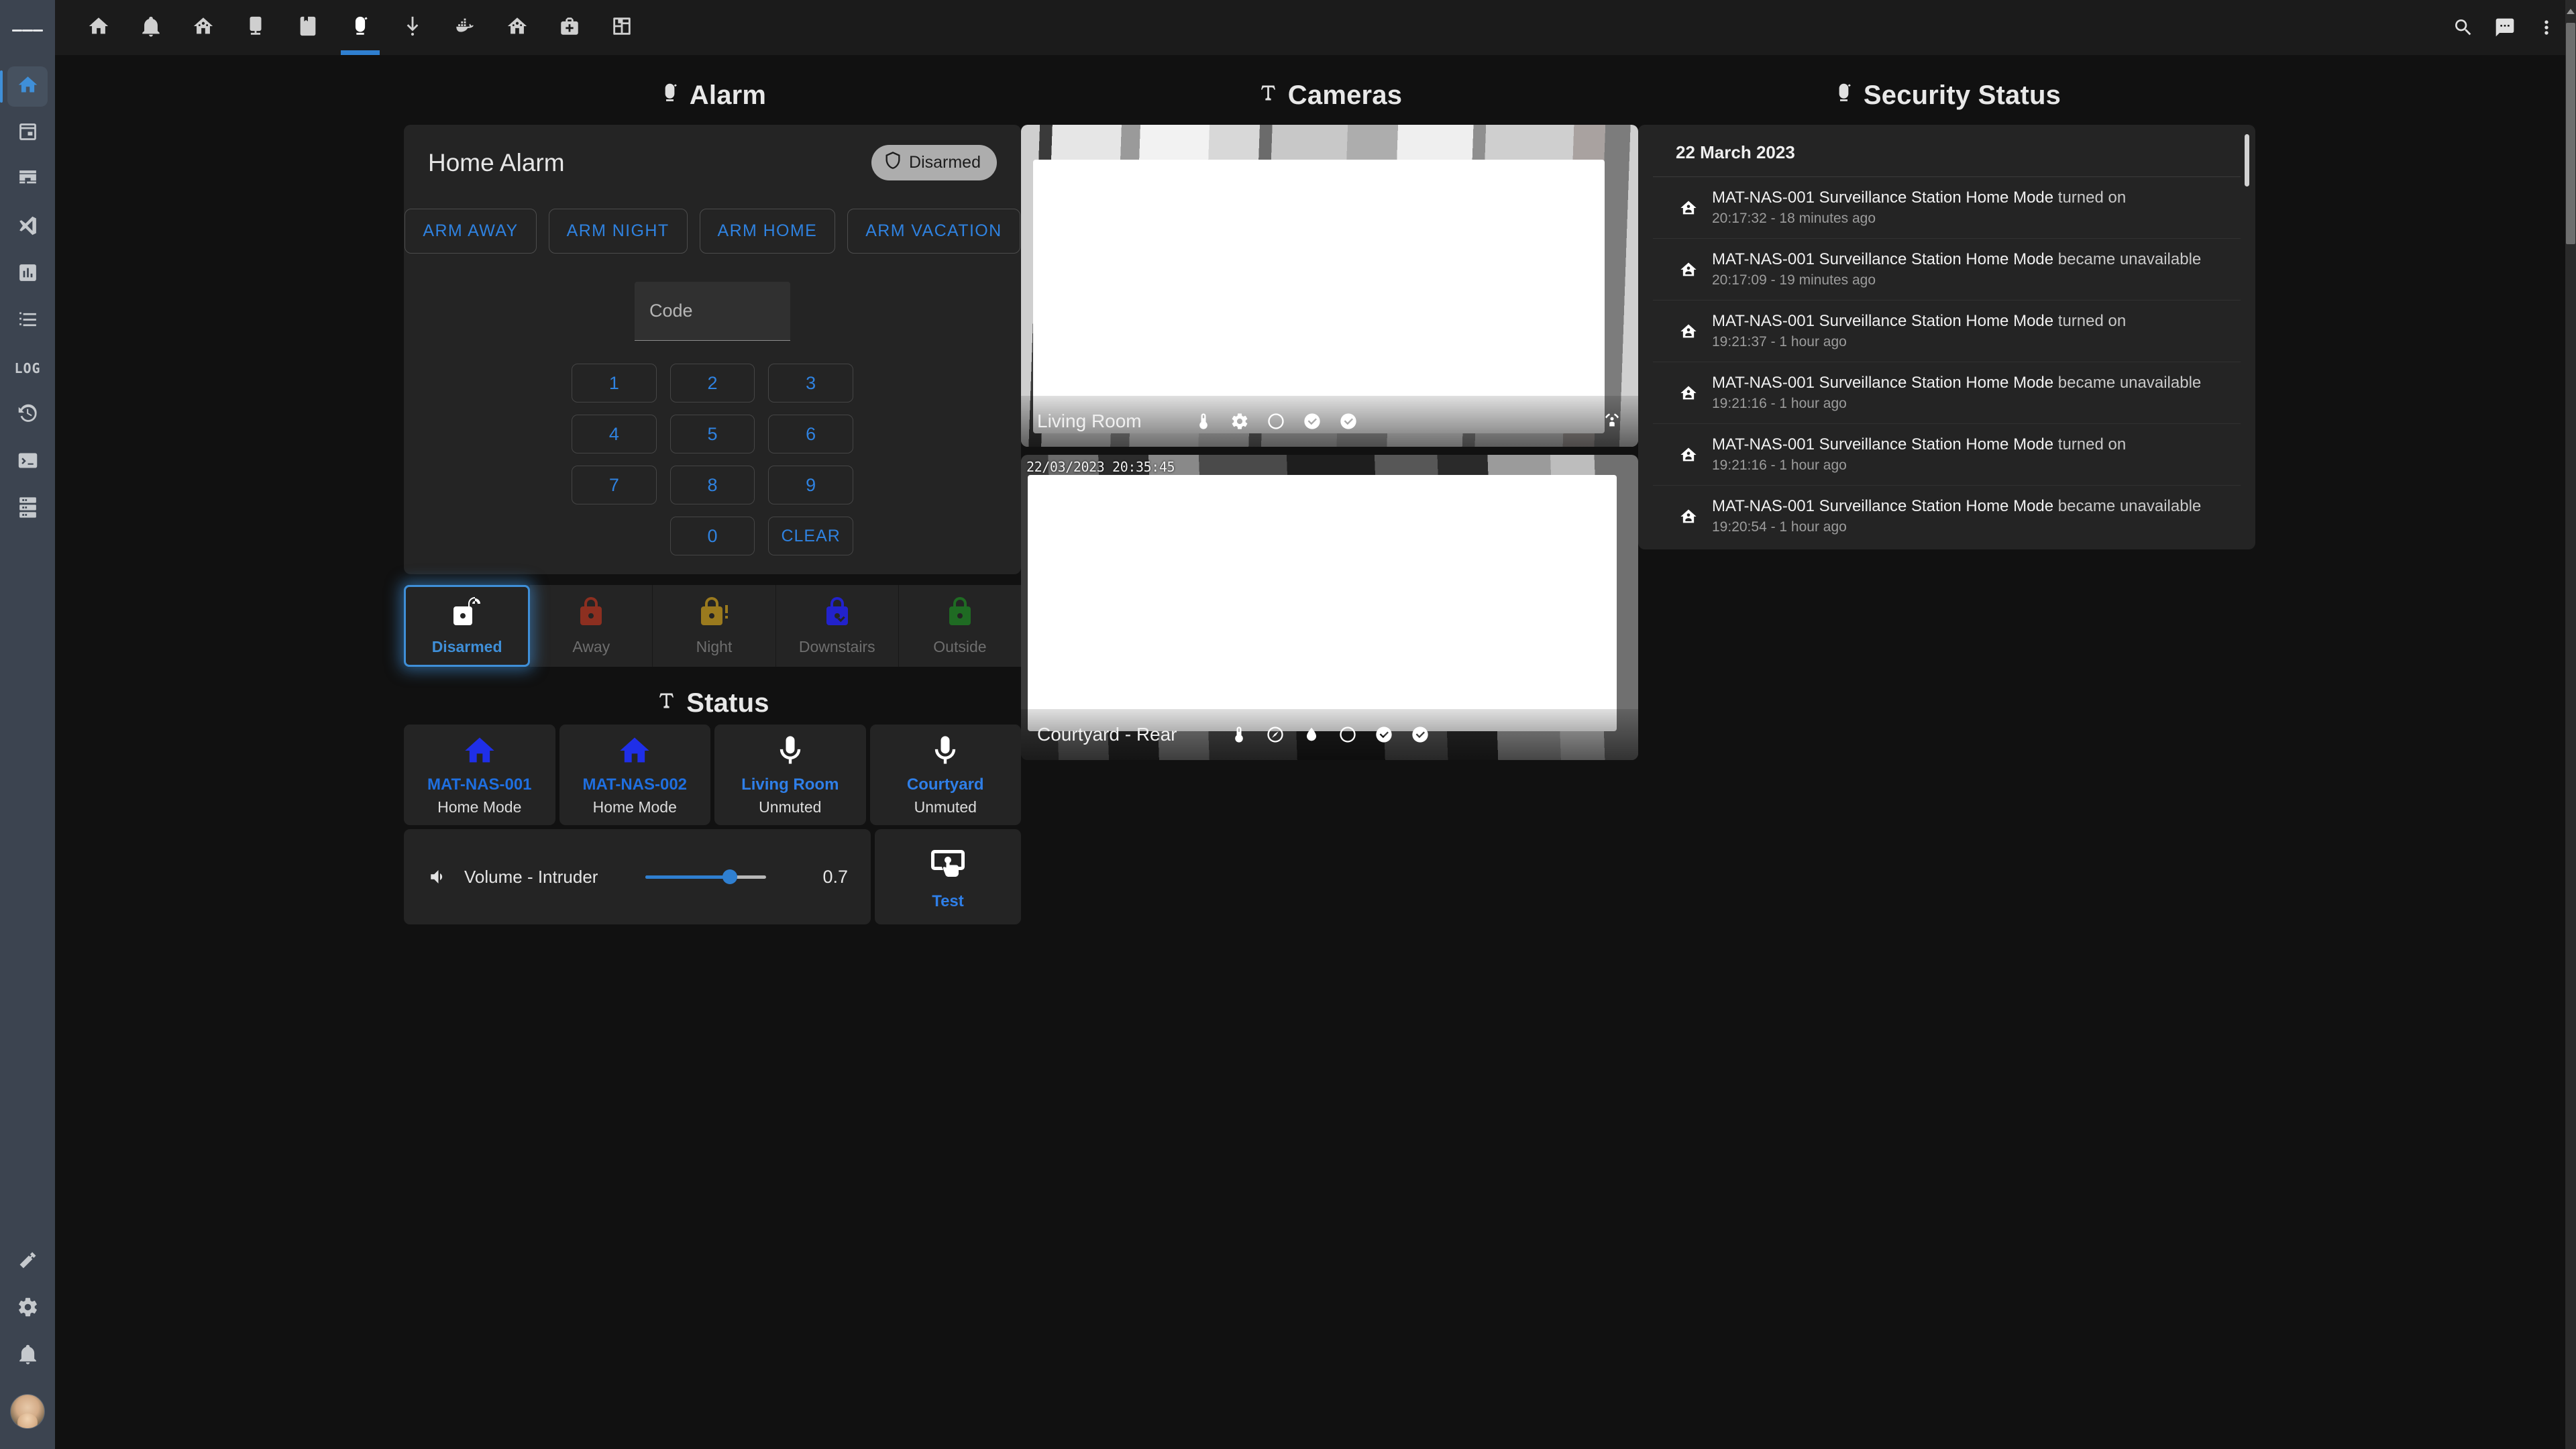  Describe the element at coordinates (714, 646) in the screenshot. I see `alarm-mode-label: Night` at that location.